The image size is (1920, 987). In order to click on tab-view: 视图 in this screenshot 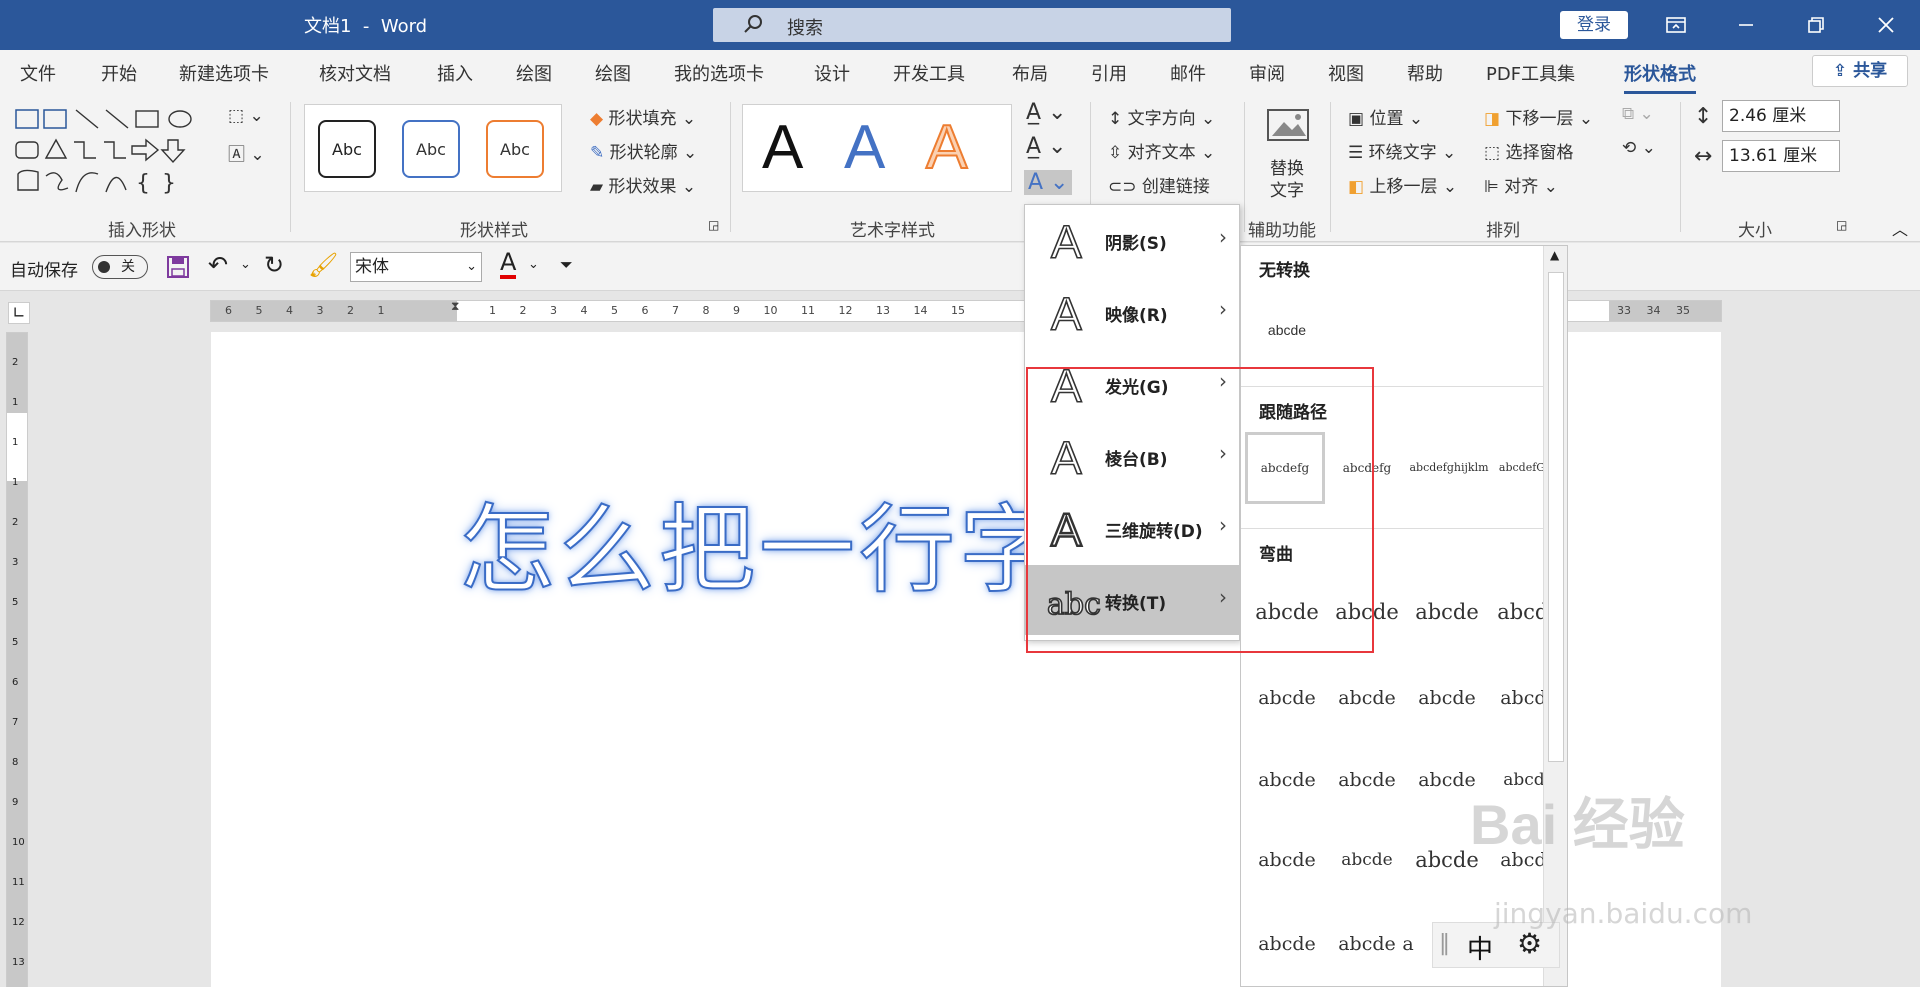, I will do `click(1346, 73)`.